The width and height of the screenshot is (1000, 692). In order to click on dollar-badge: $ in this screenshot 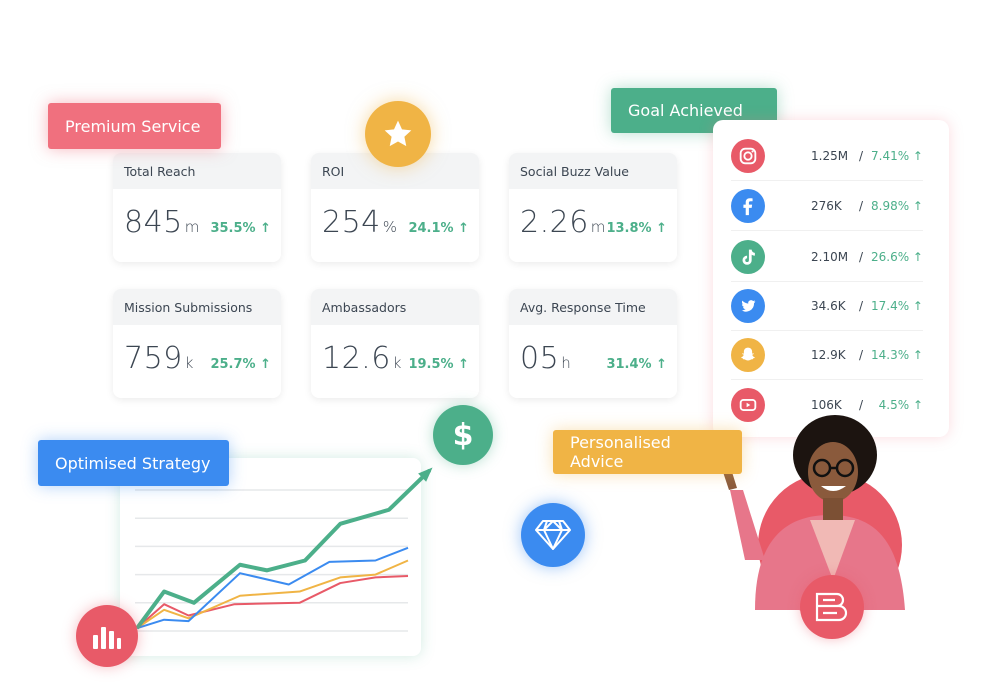, I will do `click(463, 435)`.